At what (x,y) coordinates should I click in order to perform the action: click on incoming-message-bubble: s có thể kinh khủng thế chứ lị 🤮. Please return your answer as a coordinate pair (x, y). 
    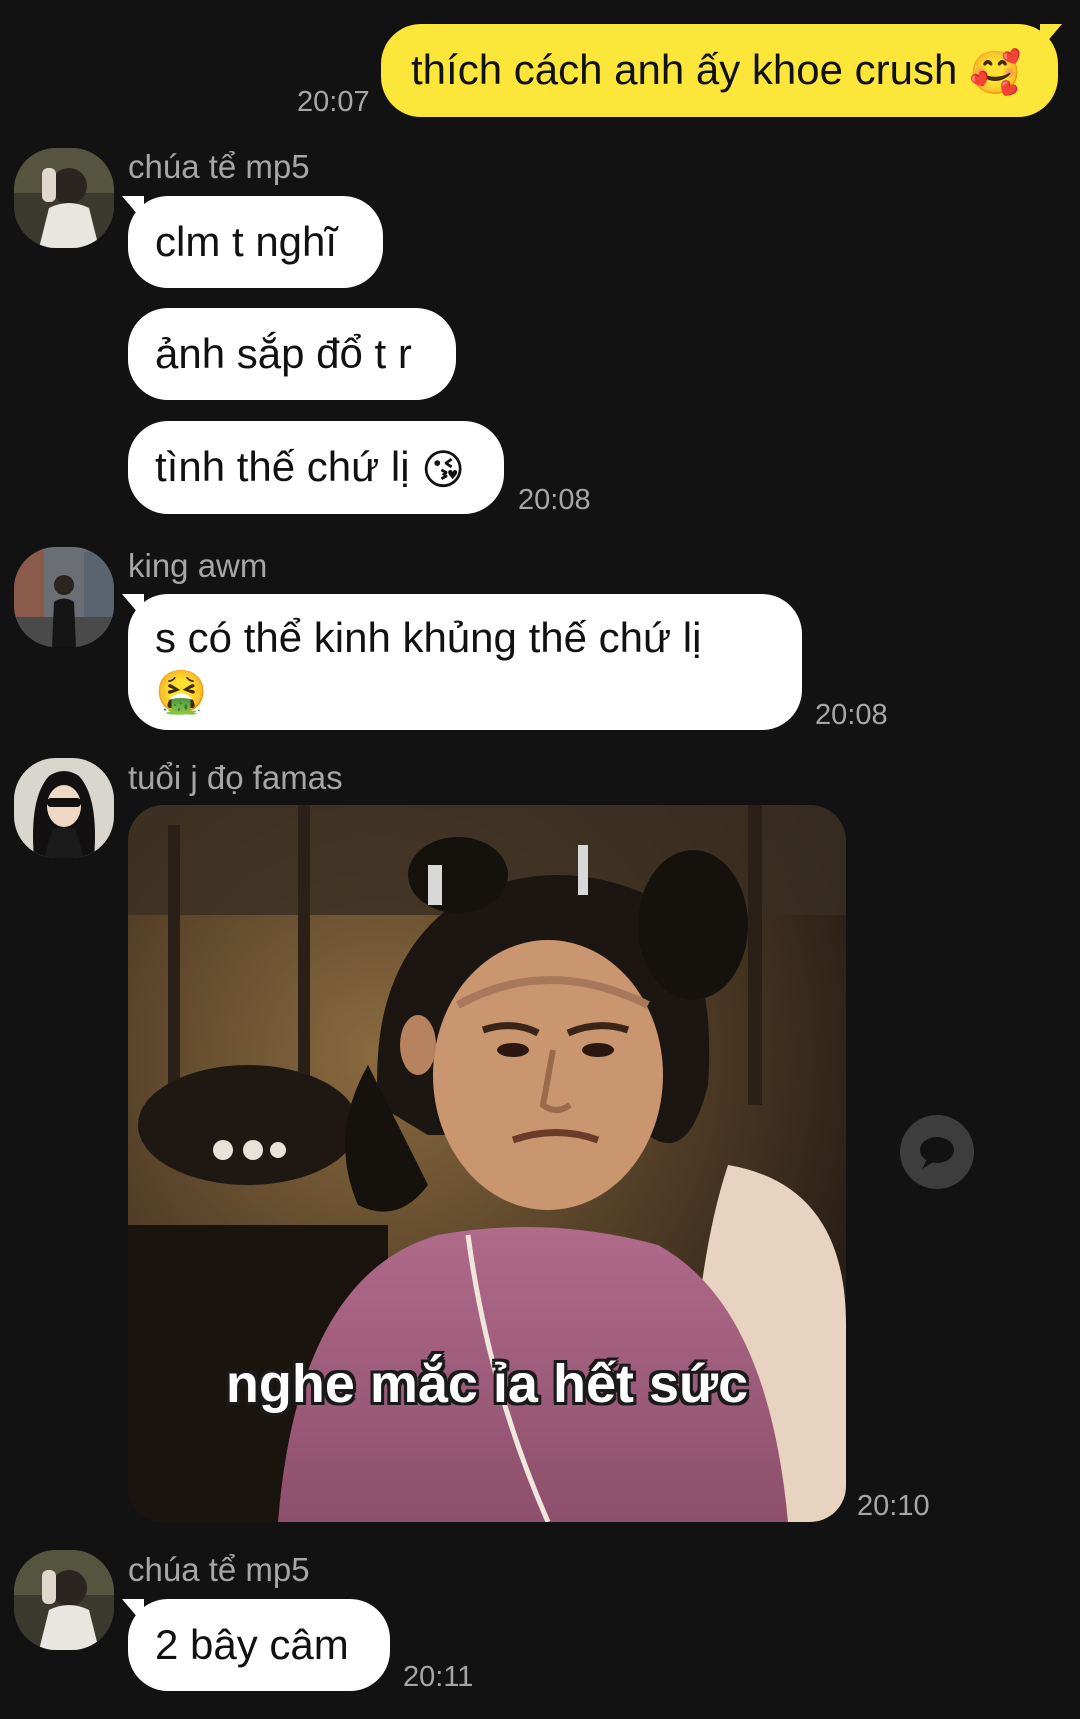
    Looking at the image, I should click on (465, 662).